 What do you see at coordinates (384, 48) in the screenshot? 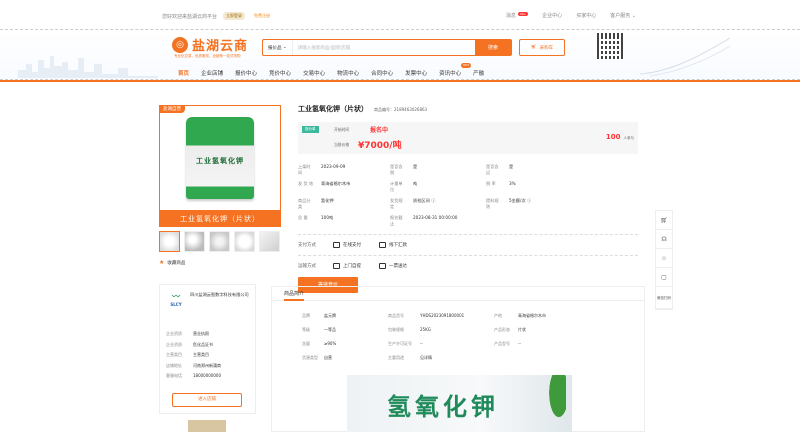
I see `search-input: 请输入搜索商品/品牌/店铺` at bounding box center [384, 48].